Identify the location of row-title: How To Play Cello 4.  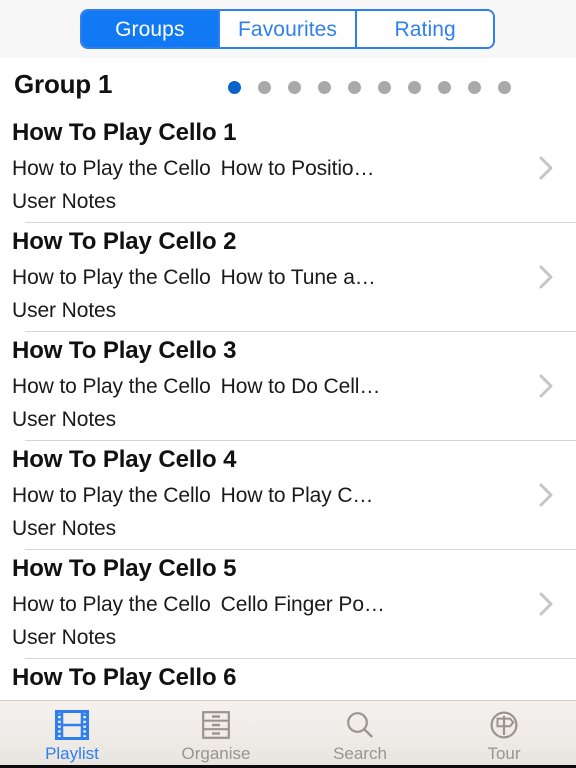
(124, 459).